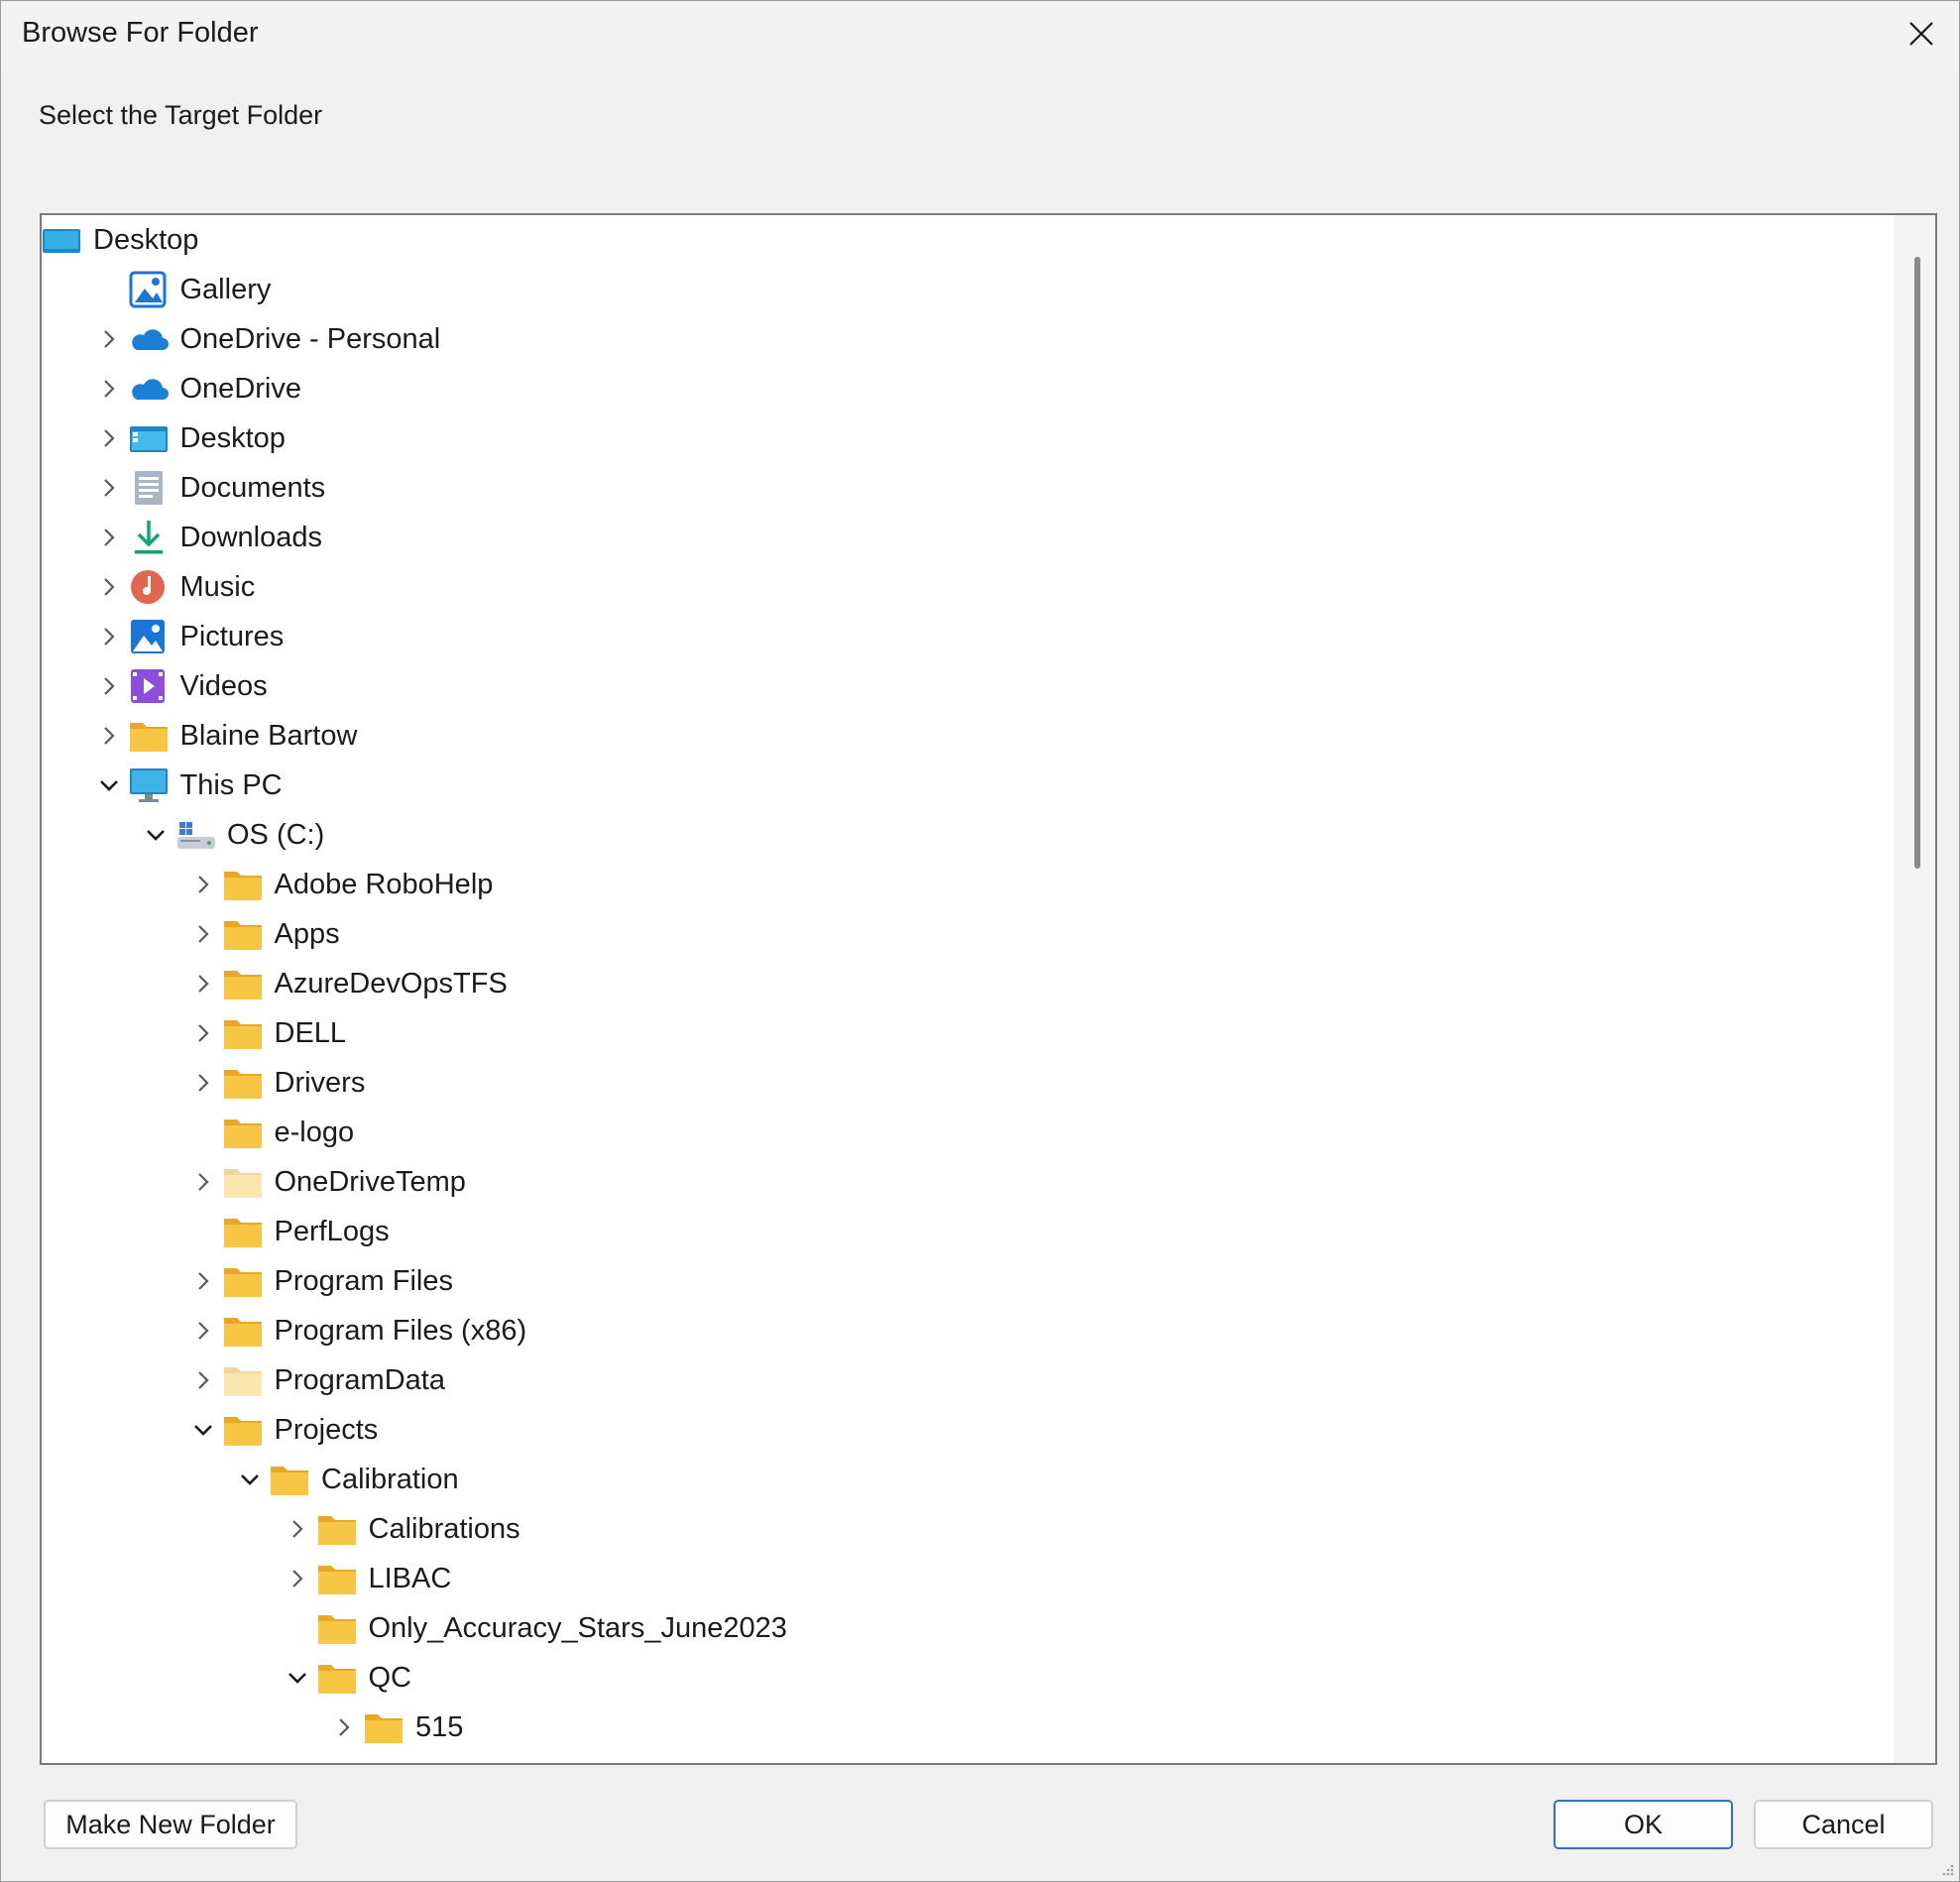  Describe the element at coordinates (400, 1330) in the screenshot. I see `tree-item-label: Program Files (x86)` at that location.